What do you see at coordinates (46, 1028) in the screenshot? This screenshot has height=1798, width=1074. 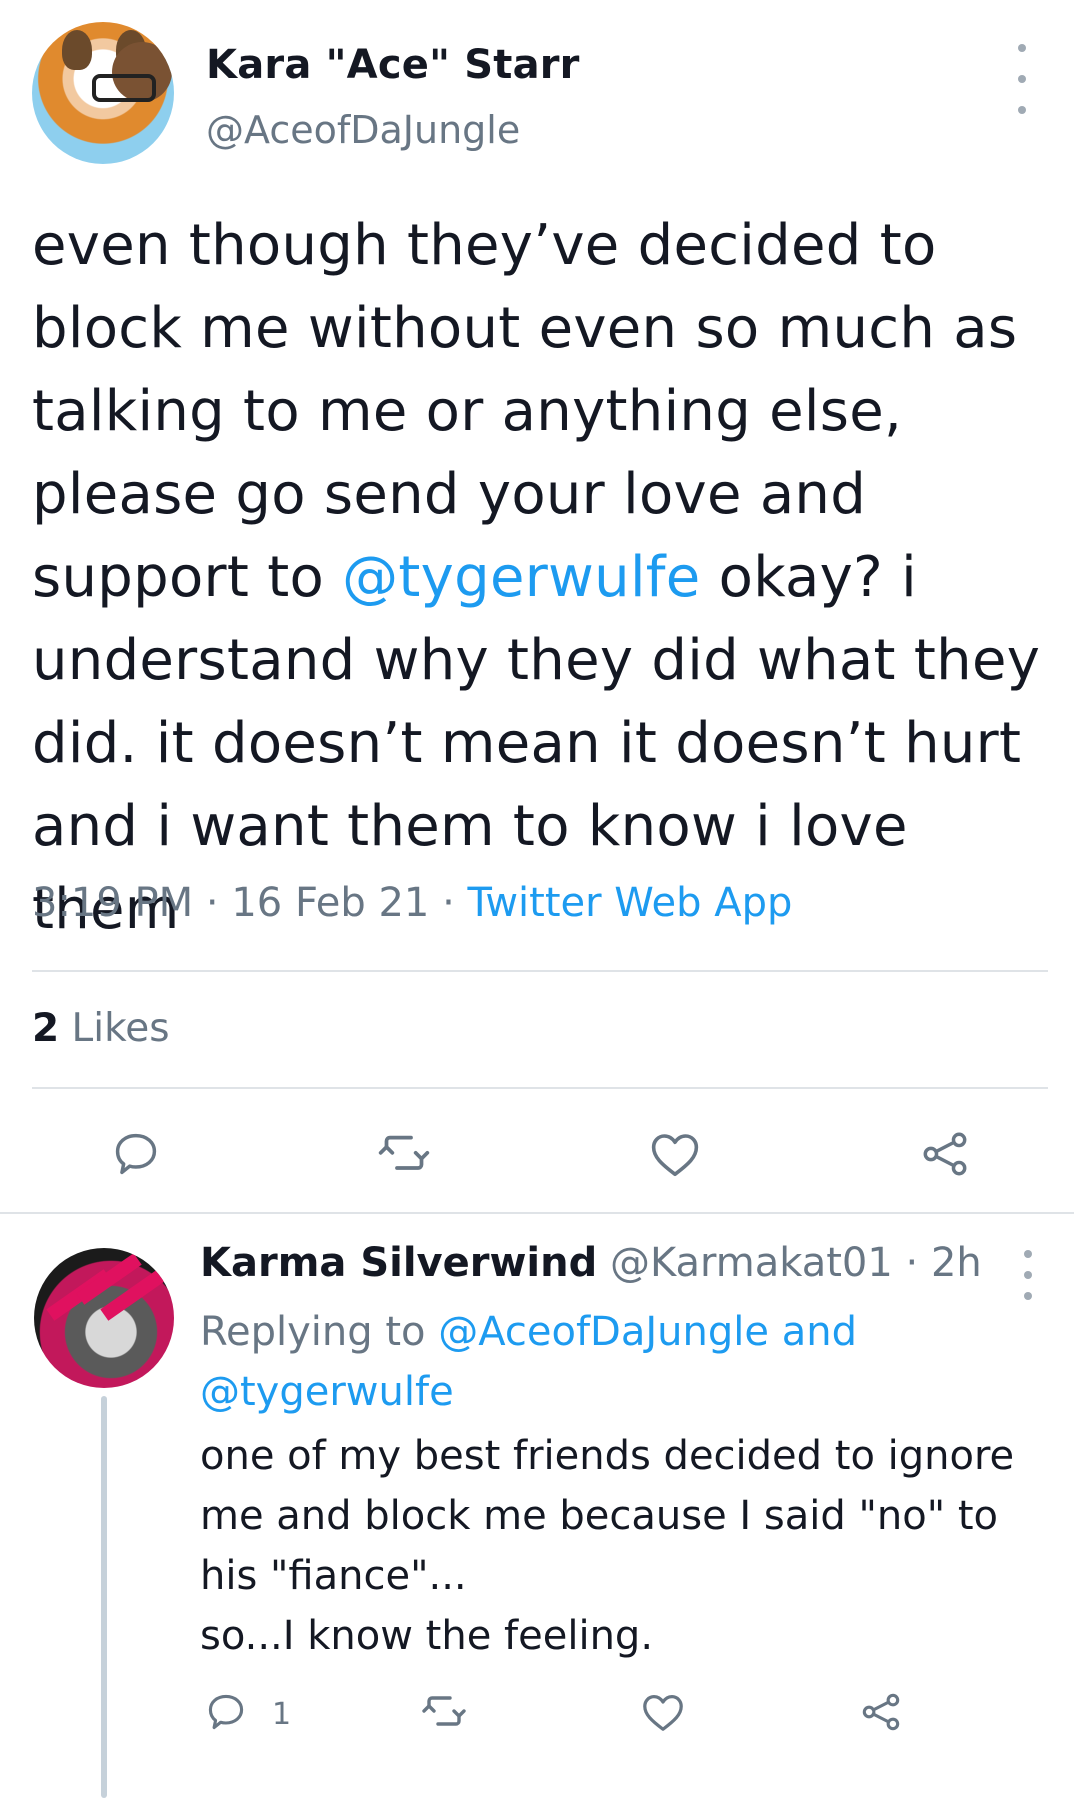 I see `likes-count: 2` at bounding box center [46, 1028].